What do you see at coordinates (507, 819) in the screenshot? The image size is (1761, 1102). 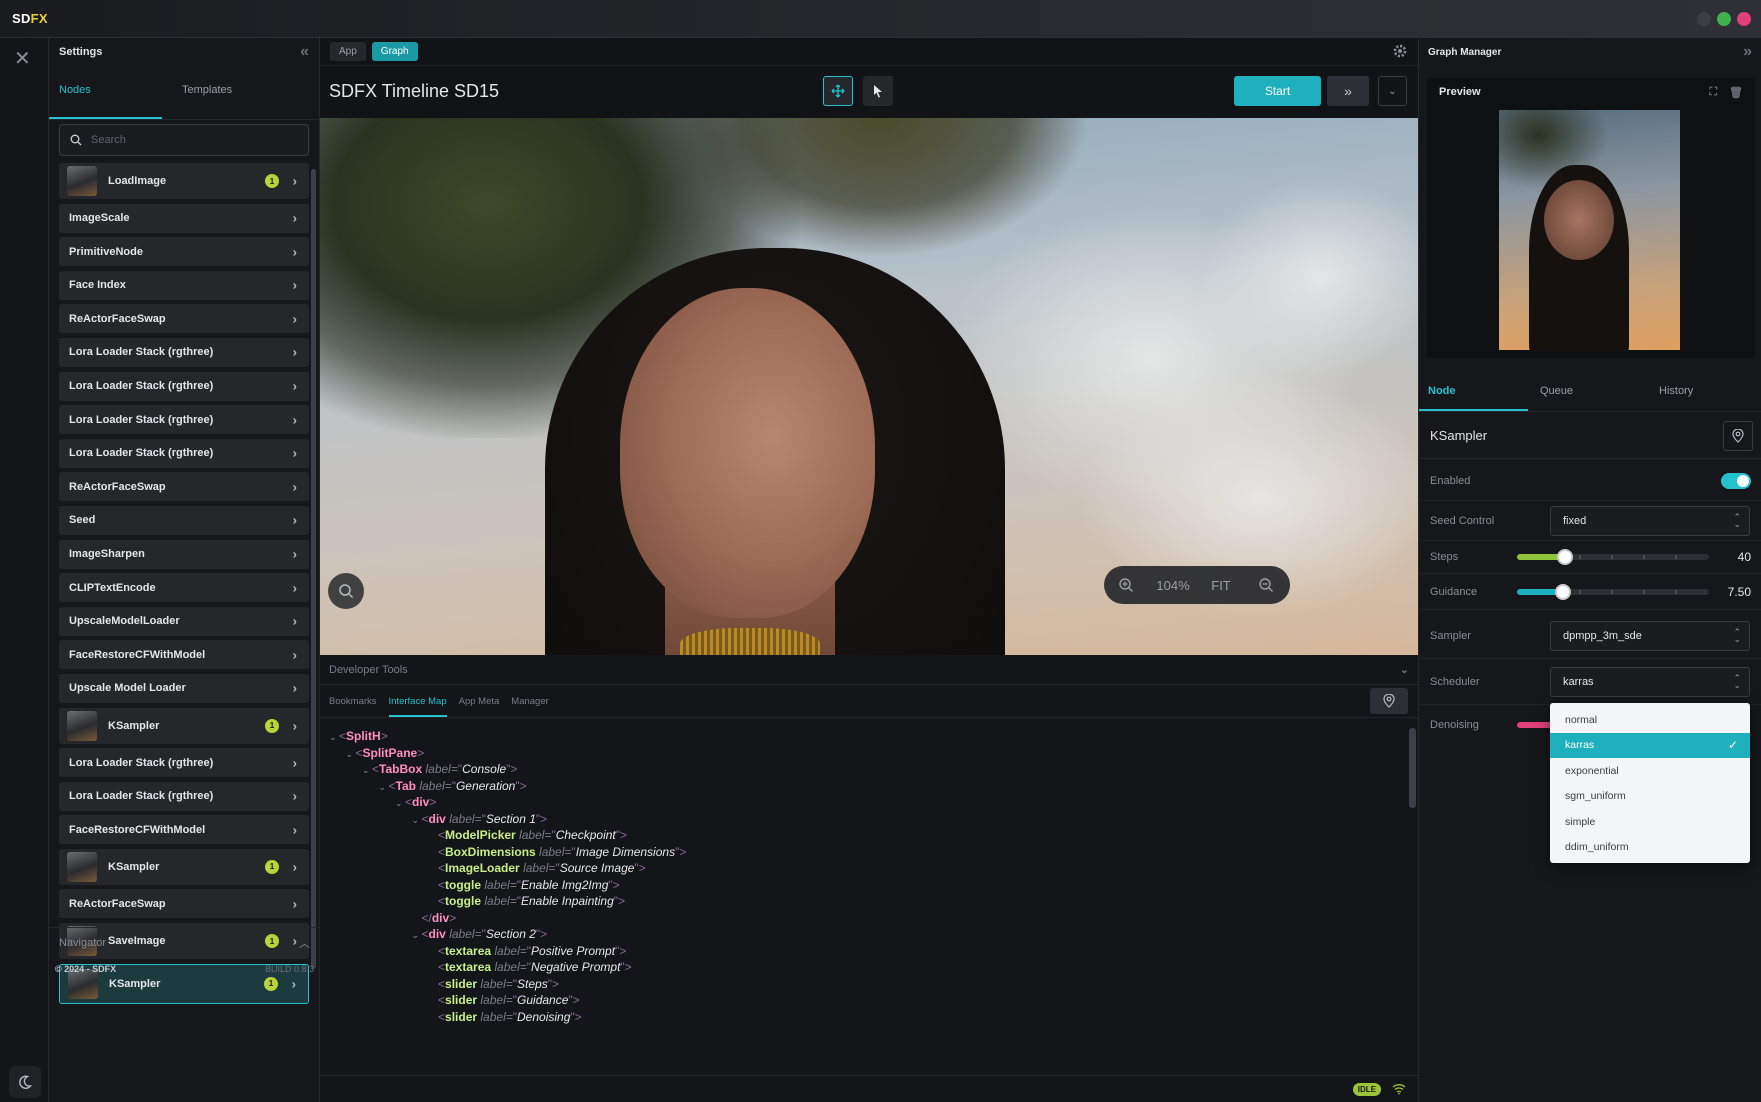 I see `tree-node: ⌄ <div label="Section 1">` at bounding box center [507, 819].